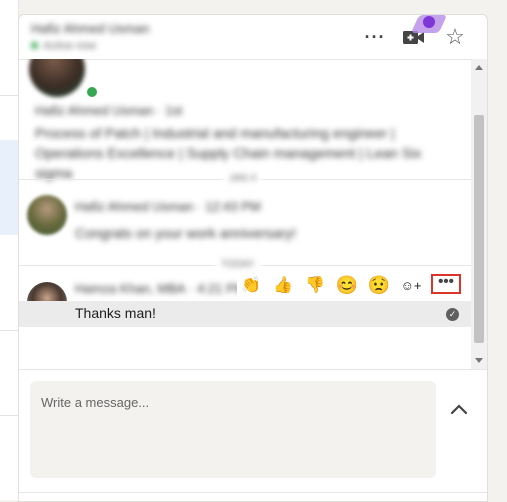  I want to click on compose-divider, so click(253, 492).